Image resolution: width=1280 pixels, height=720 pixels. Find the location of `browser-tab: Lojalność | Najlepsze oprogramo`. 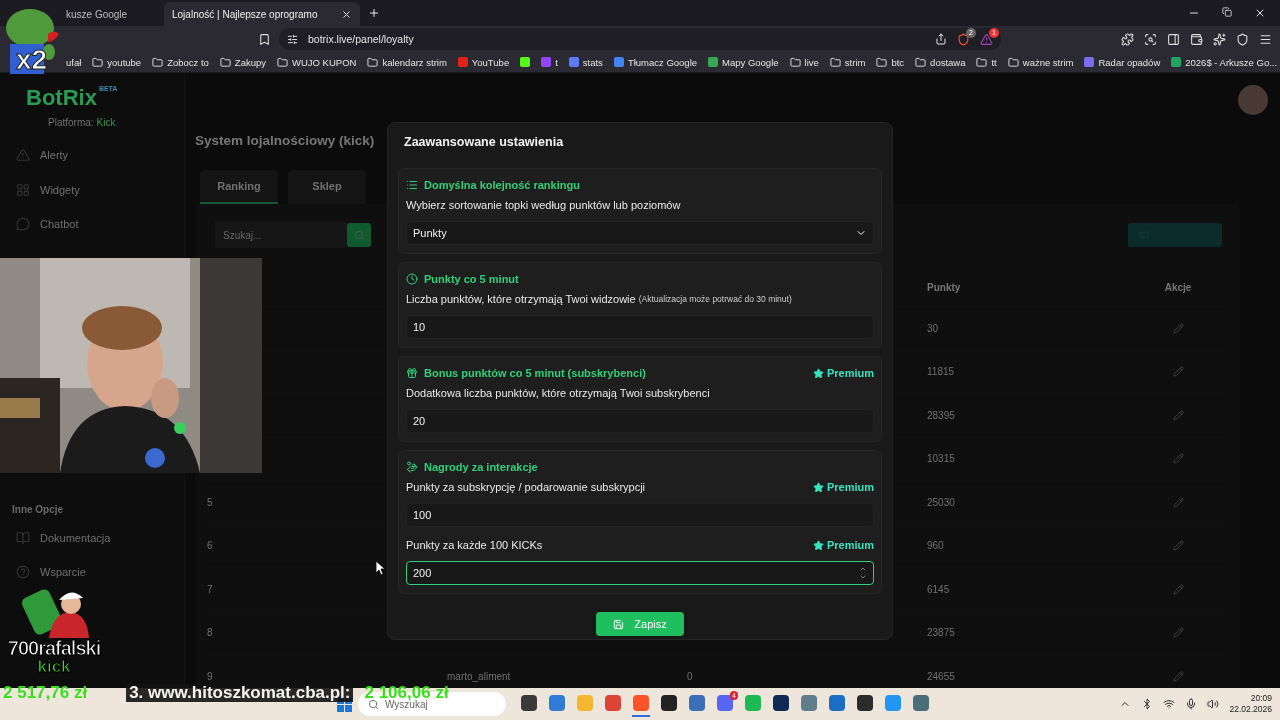

browser-tab: Lojalność | Najlepsze oprogramo is located at coordinates (262, 14).